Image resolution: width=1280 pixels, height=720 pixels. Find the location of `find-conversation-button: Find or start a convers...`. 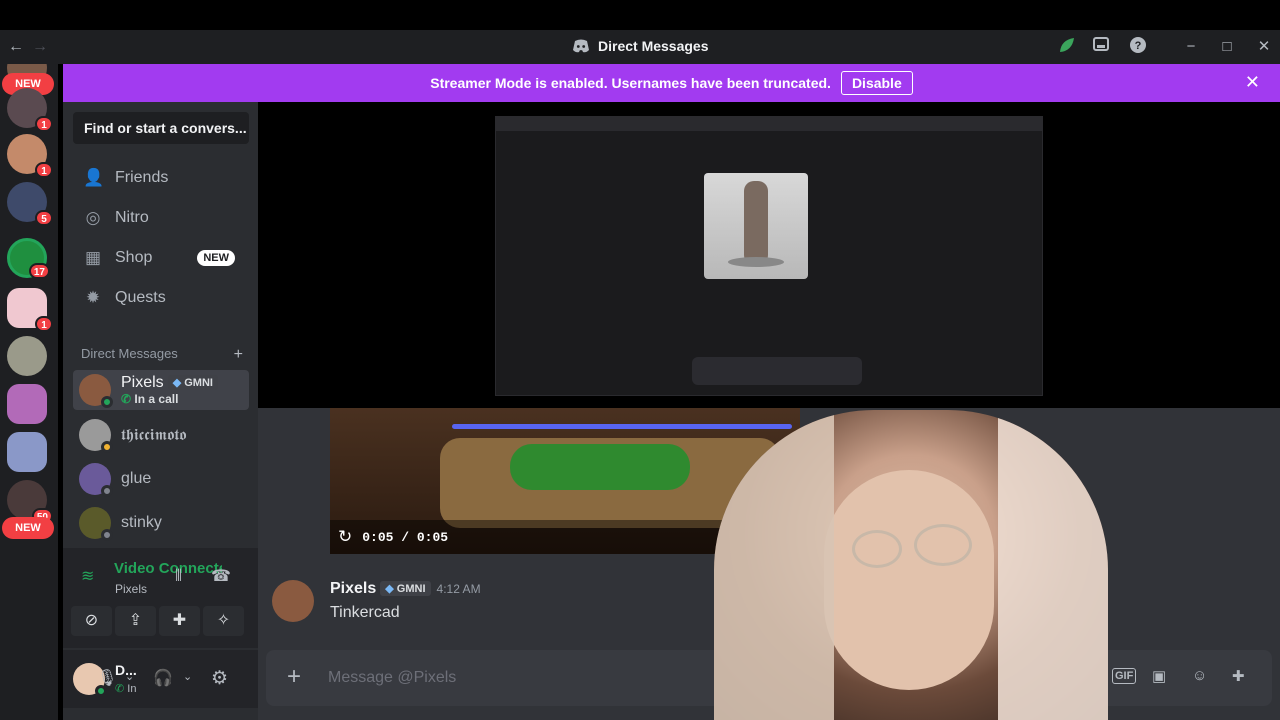

find-conversation-button: Find or start a convers... is located at coordinates (161, 128).